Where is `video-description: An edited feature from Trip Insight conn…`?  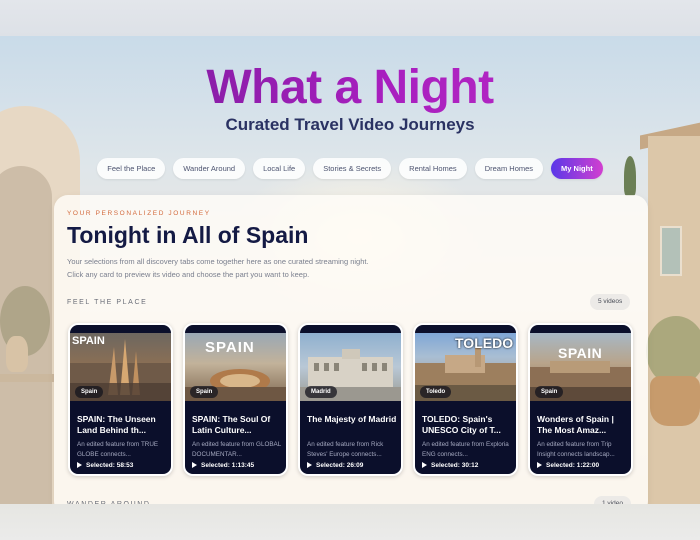 video-description: An edited feature from Trip Insight conn… is located at coordinates (576, 449).